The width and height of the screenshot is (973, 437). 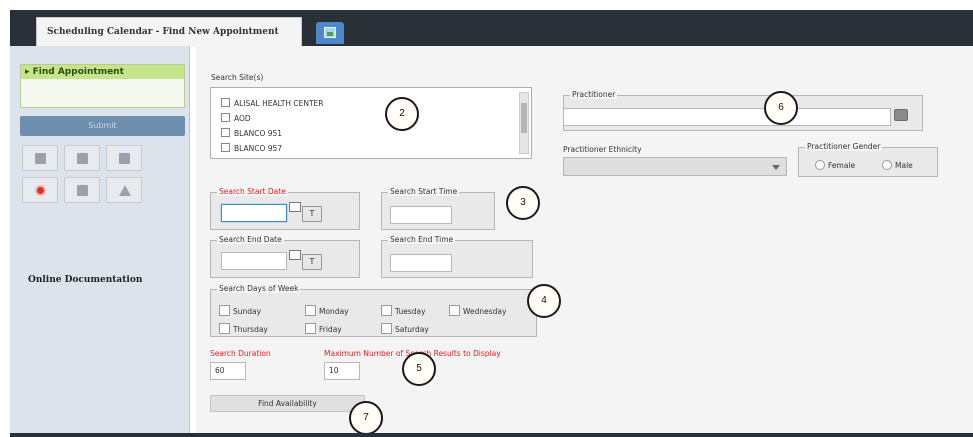 I want to click on sidebar-toolbar, so click(x=102, y=176).